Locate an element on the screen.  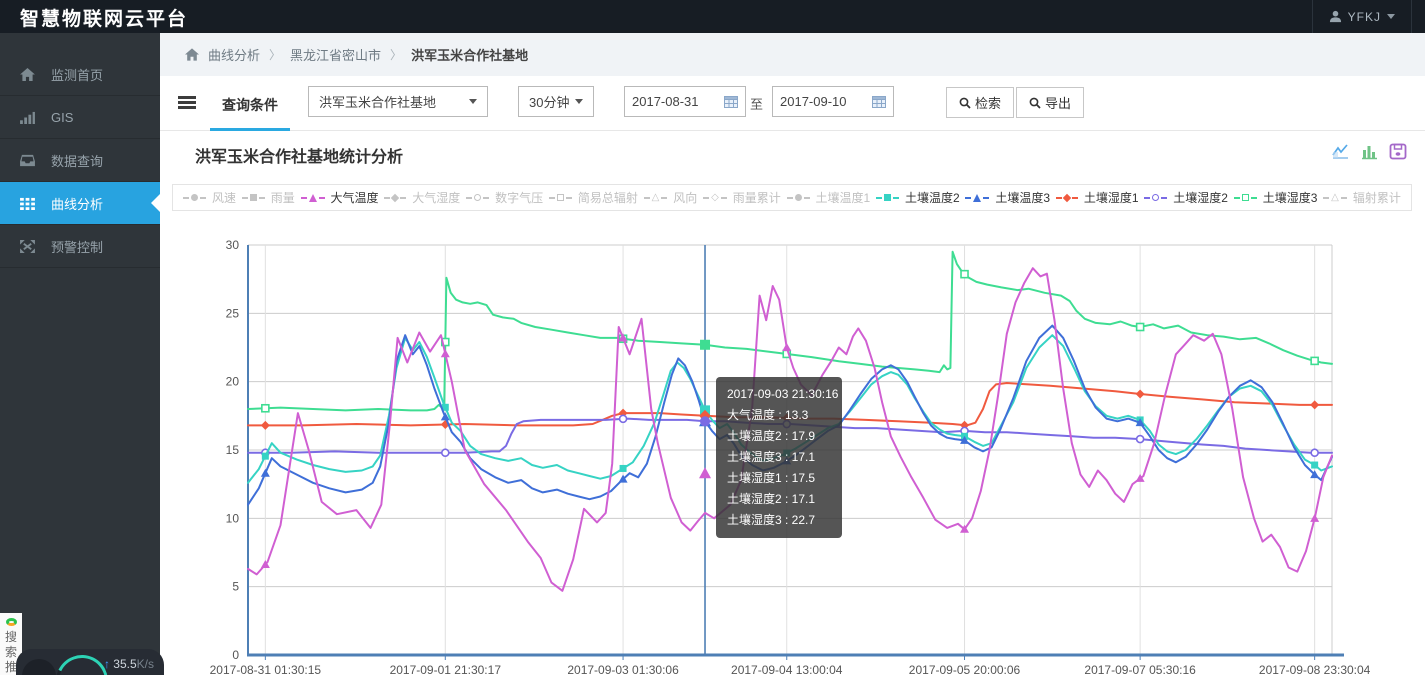
x-axis-label: 2017-09-07 05:30:16 is located at coordinates (1140, 669).